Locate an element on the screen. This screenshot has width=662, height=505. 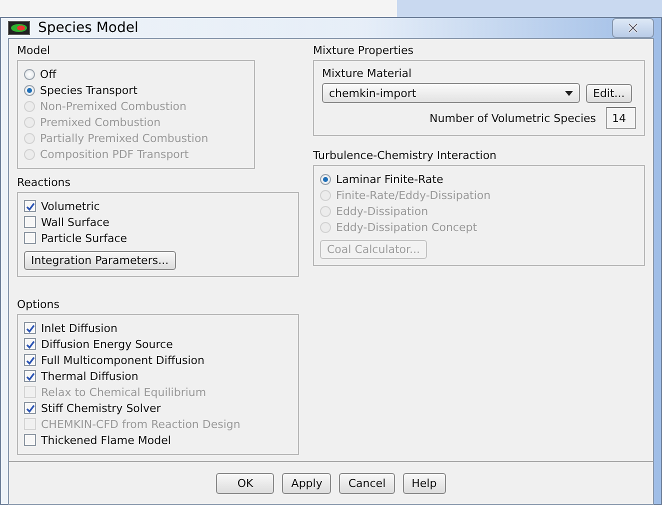
checkbox-label: Relax to Chemical Equilibrium is located at coordinates (123, 392).